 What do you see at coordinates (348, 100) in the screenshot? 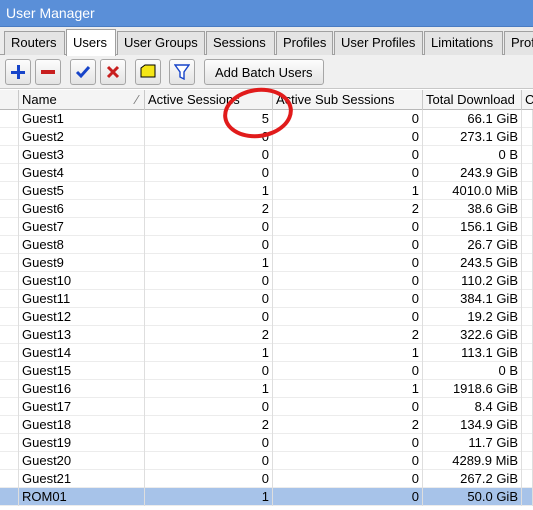
I see `header-active-sub-sessions: Active Sub Sessions` at bounding box center [348, 100].